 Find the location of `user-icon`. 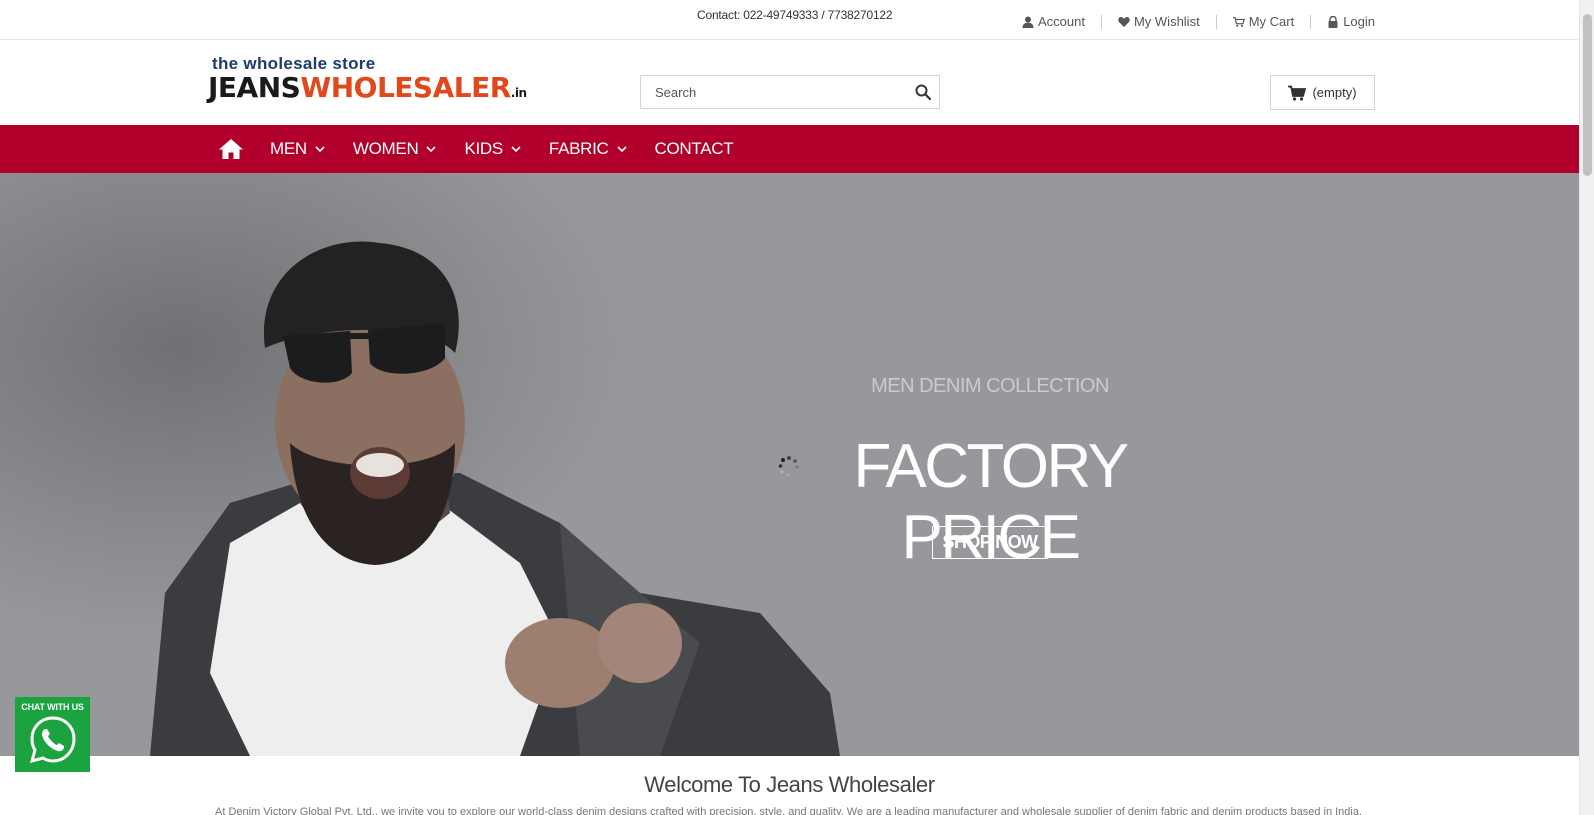

user-icon is located at coordinates (1028, 22).